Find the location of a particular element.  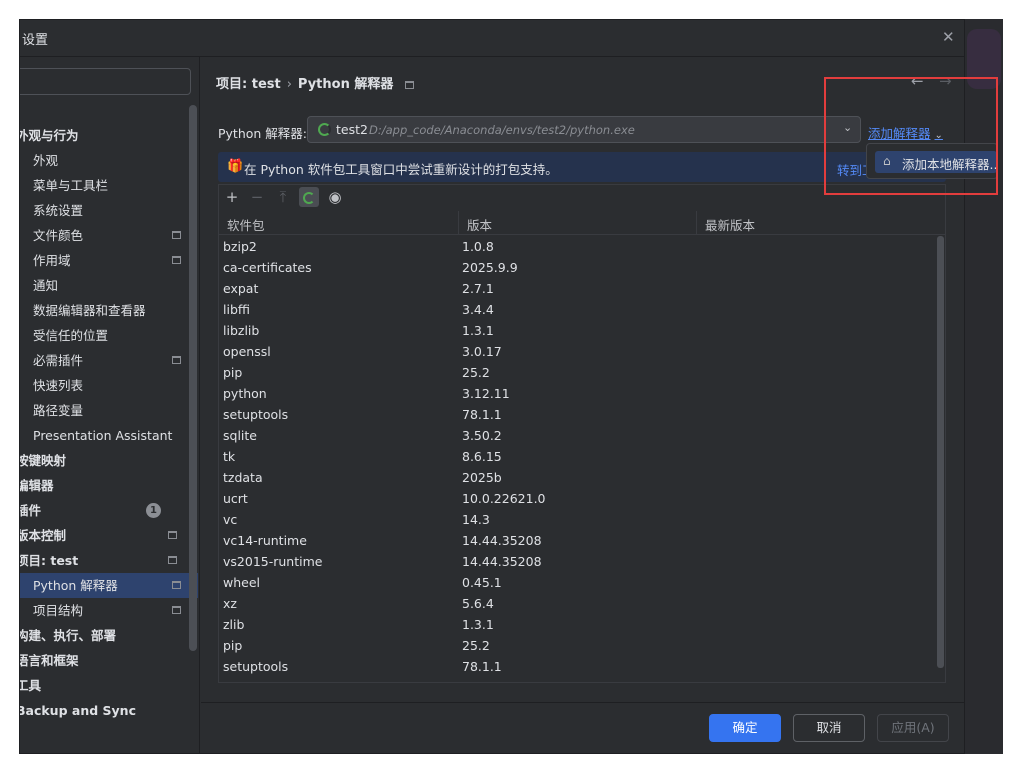

table-row: expat 2.7.1 is located at coordinates (578, 288).